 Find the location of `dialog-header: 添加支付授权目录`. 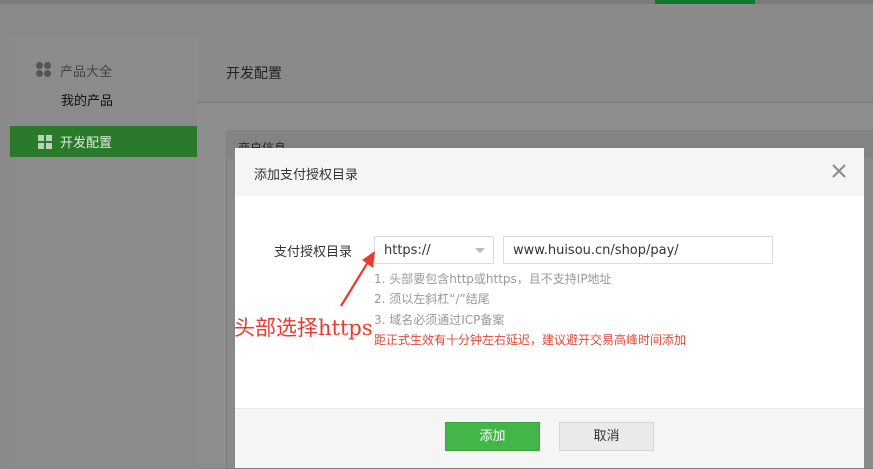

dialog-header: 添加支付授权目录 is located at coordinates (549, 172).